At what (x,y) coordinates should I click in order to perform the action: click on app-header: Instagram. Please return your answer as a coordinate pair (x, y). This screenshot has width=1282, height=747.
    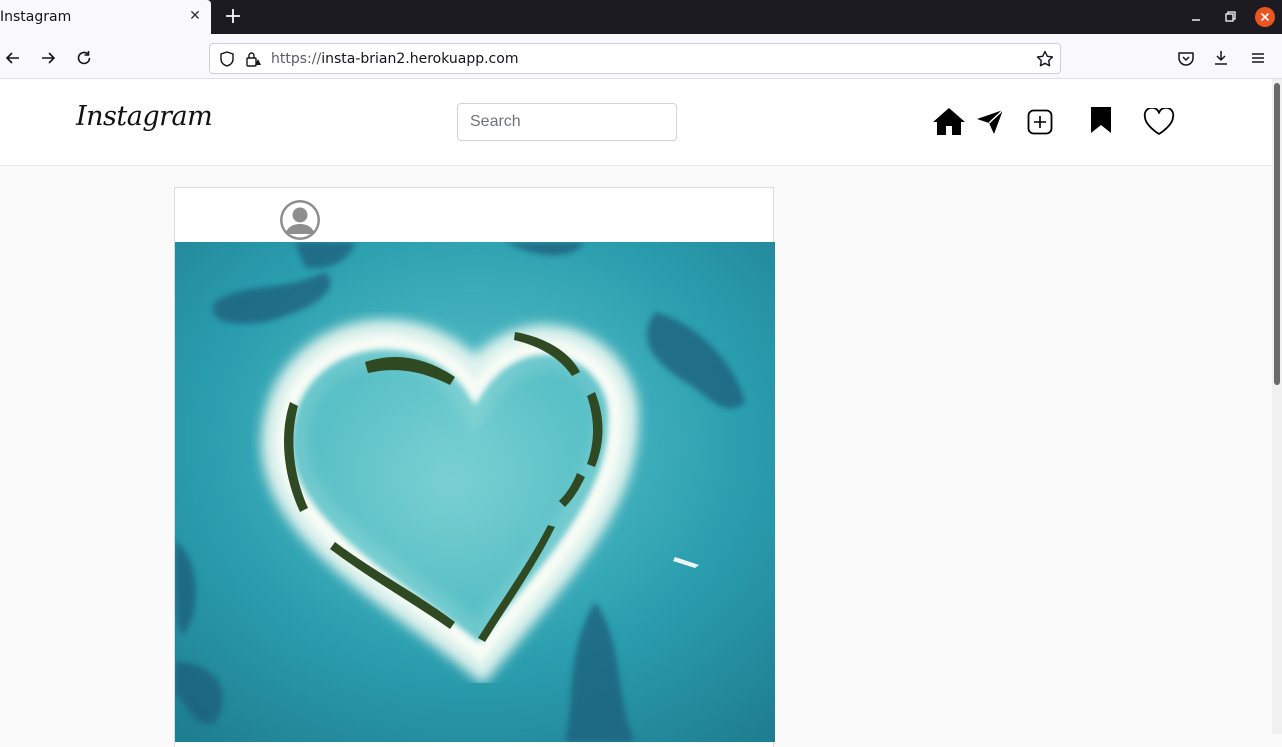
    Looking at the image, I should click on (636, 122).